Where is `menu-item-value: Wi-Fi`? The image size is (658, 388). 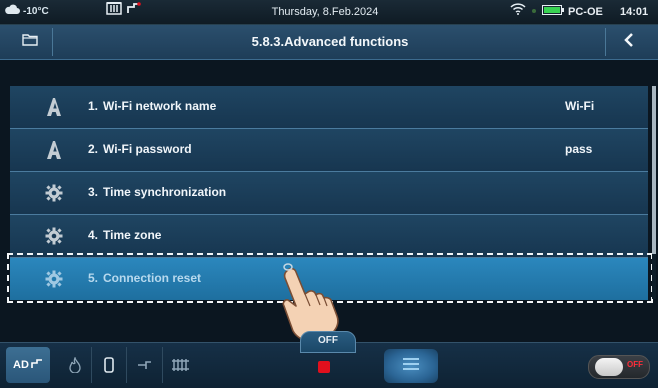 menu-item-value: Wi-Fi is located at coordinates (580, 106).